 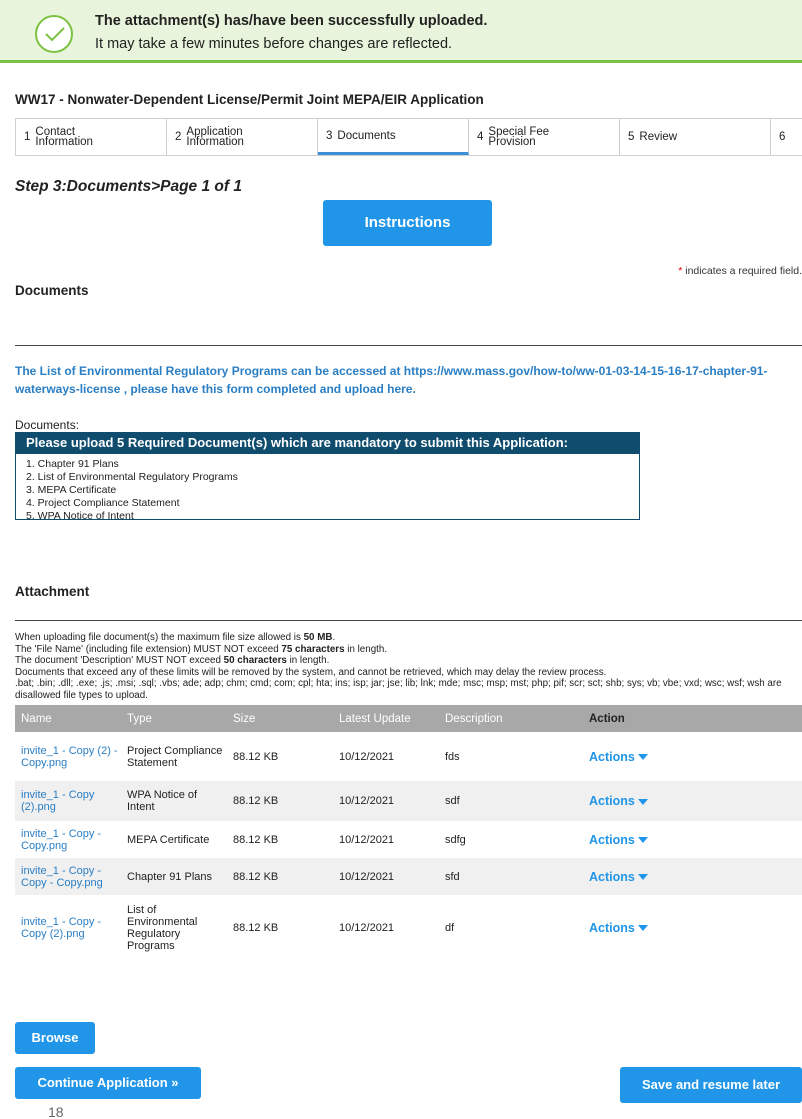 I want to click on step-6: 6, so click(x=786, y=137).